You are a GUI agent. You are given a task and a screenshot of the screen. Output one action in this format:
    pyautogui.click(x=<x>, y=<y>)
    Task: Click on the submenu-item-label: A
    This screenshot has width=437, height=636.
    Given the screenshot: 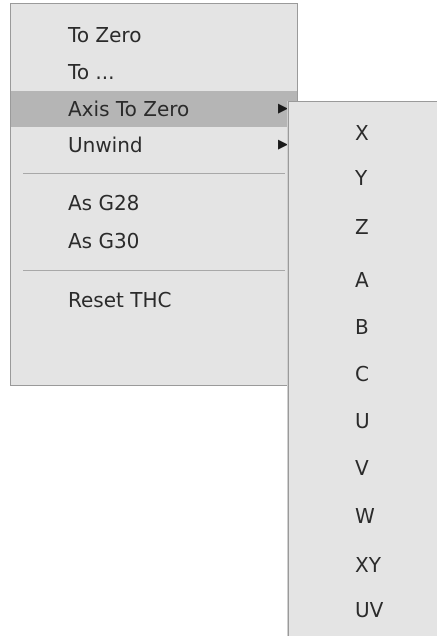 What is the action you would take?
    pyautogui.click(x=362, y=280)
    